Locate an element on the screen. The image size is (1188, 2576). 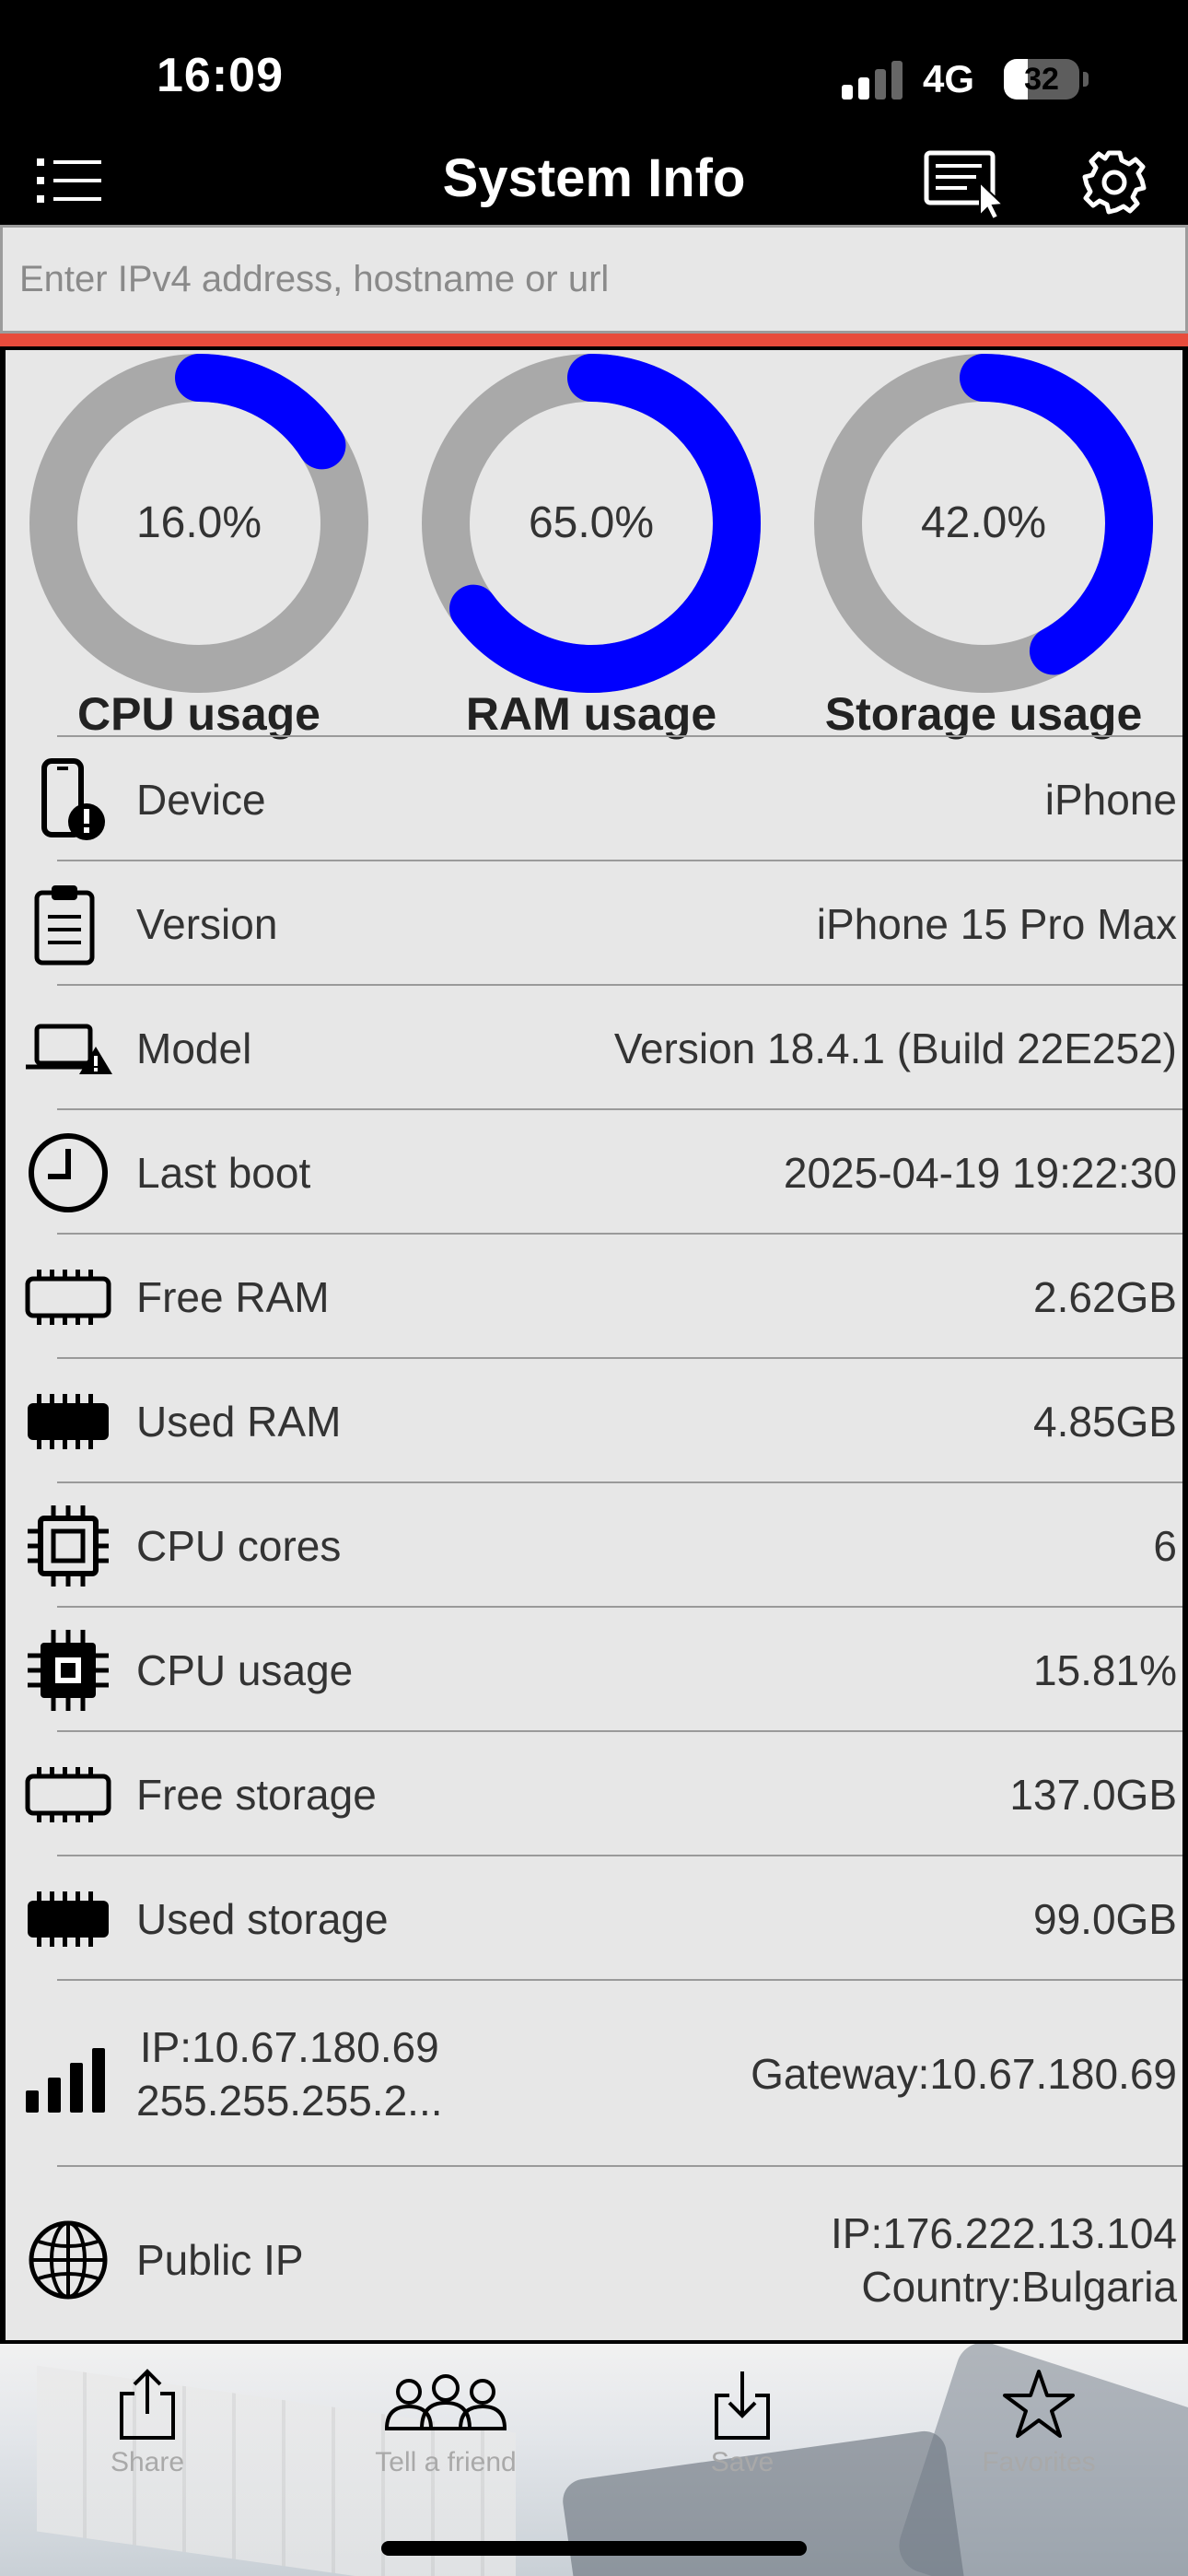
row-model: Model Version 18.4.1 (Build 22E252) is located at coordinates (604, 1046).